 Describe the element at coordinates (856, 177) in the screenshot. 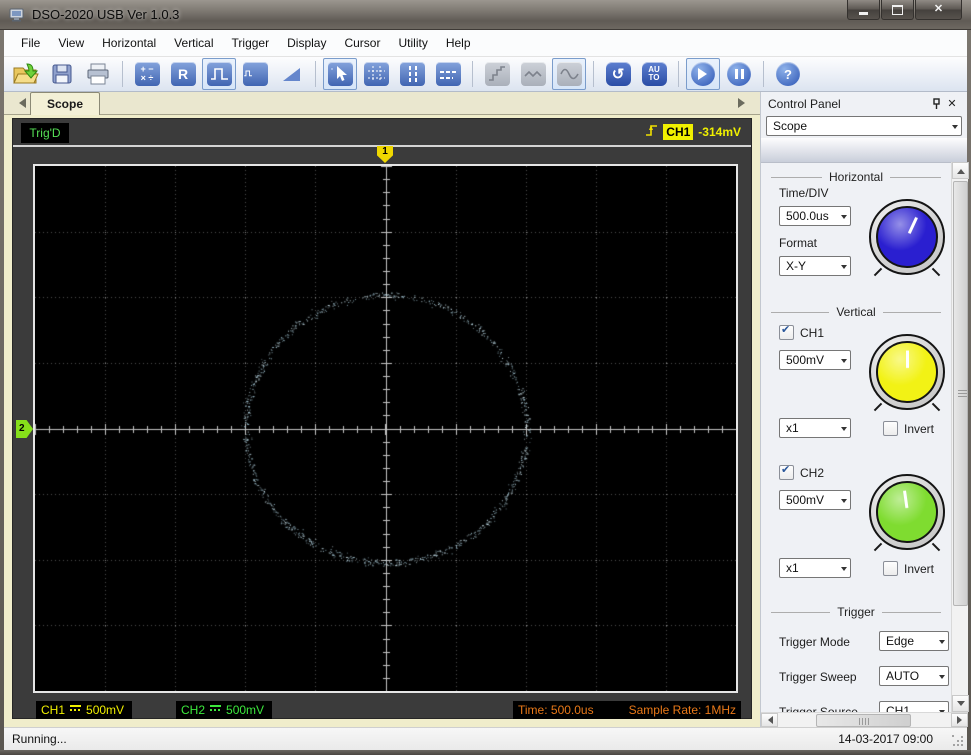

I see `section-header-horizontal: Horizontal` at that location.